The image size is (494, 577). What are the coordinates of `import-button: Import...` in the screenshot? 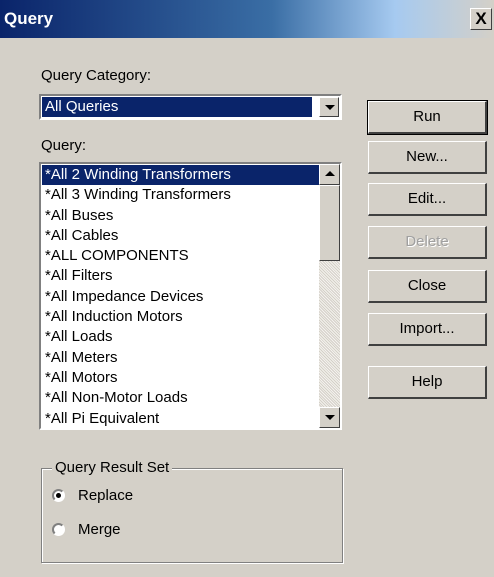 It's located at (427, 329).